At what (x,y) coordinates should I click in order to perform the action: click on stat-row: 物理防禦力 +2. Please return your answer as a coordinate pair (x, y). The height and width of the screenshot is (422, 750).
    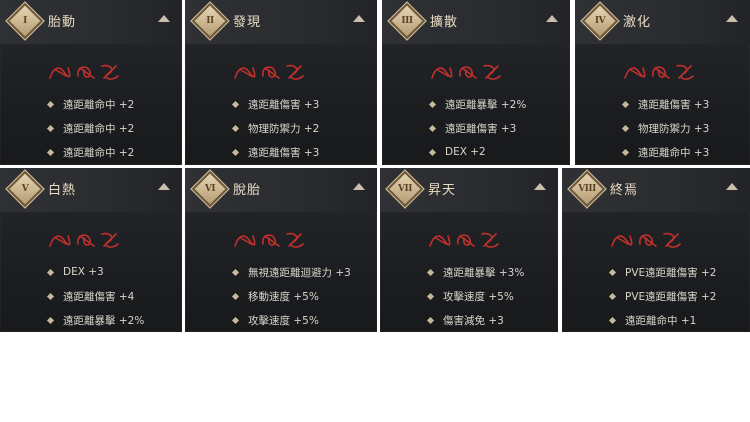
    Looking at the image, I should click on (275, 128).